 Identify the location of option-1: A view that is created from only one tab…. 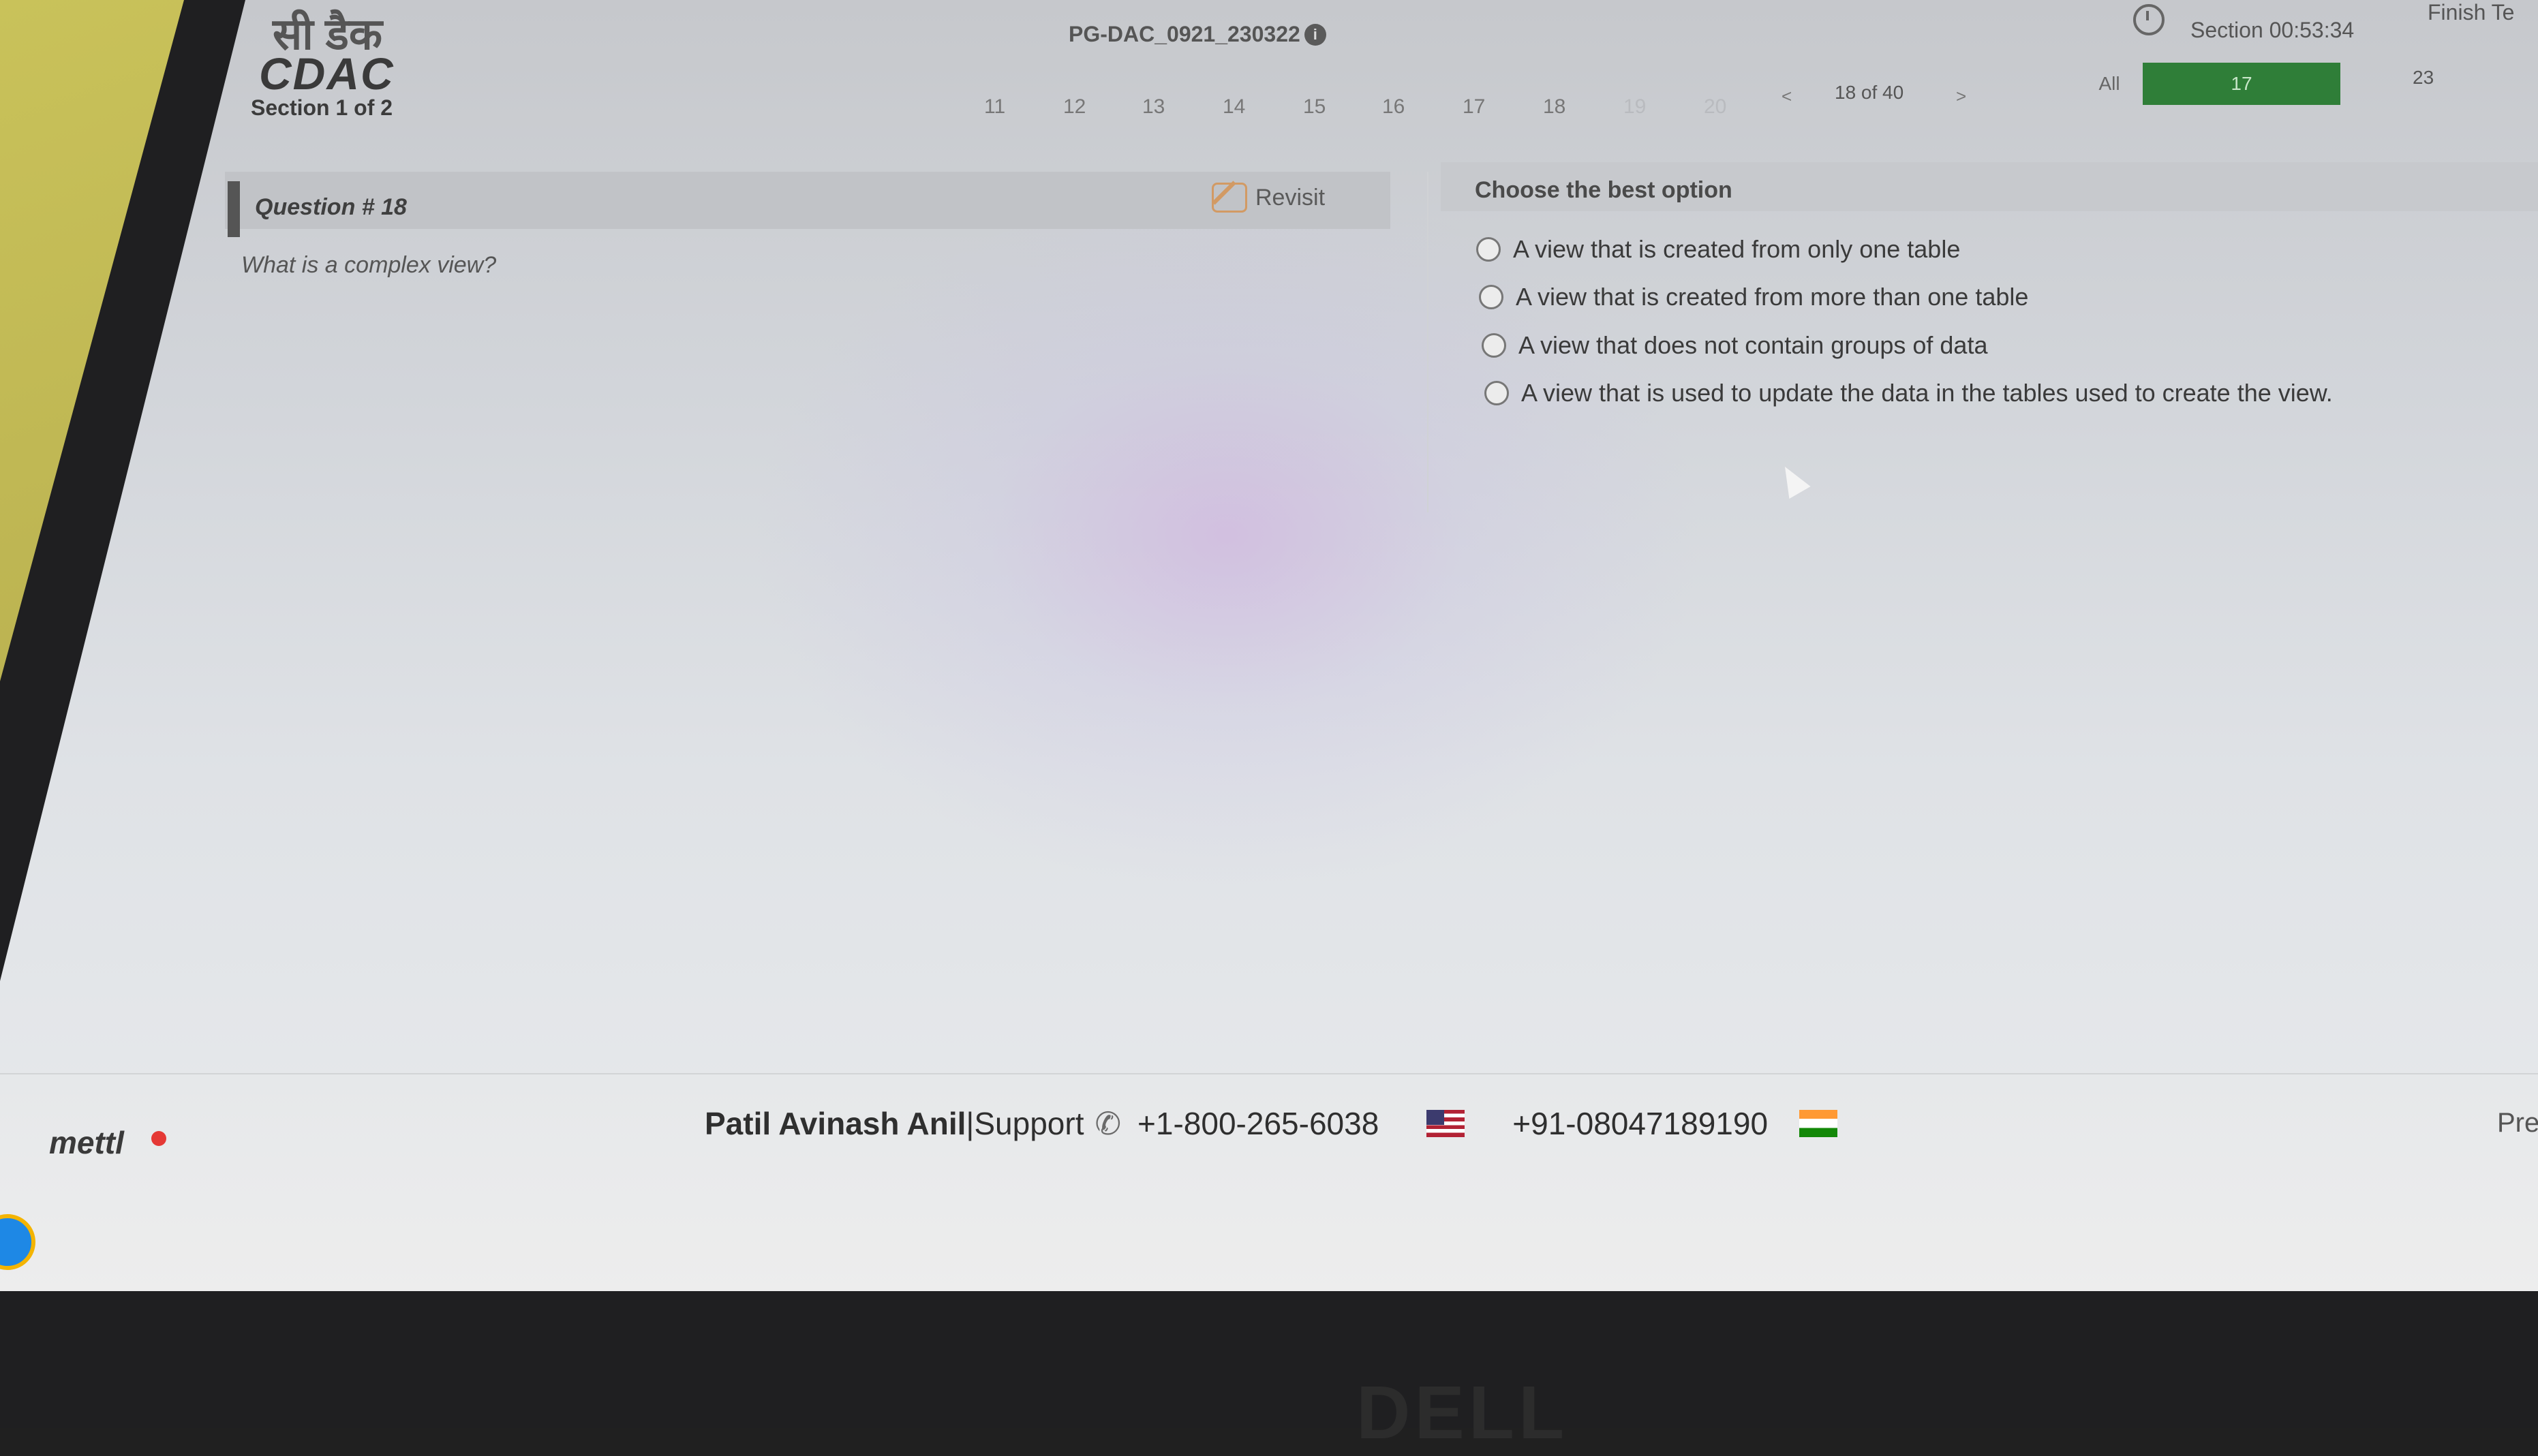
(1718, 249).